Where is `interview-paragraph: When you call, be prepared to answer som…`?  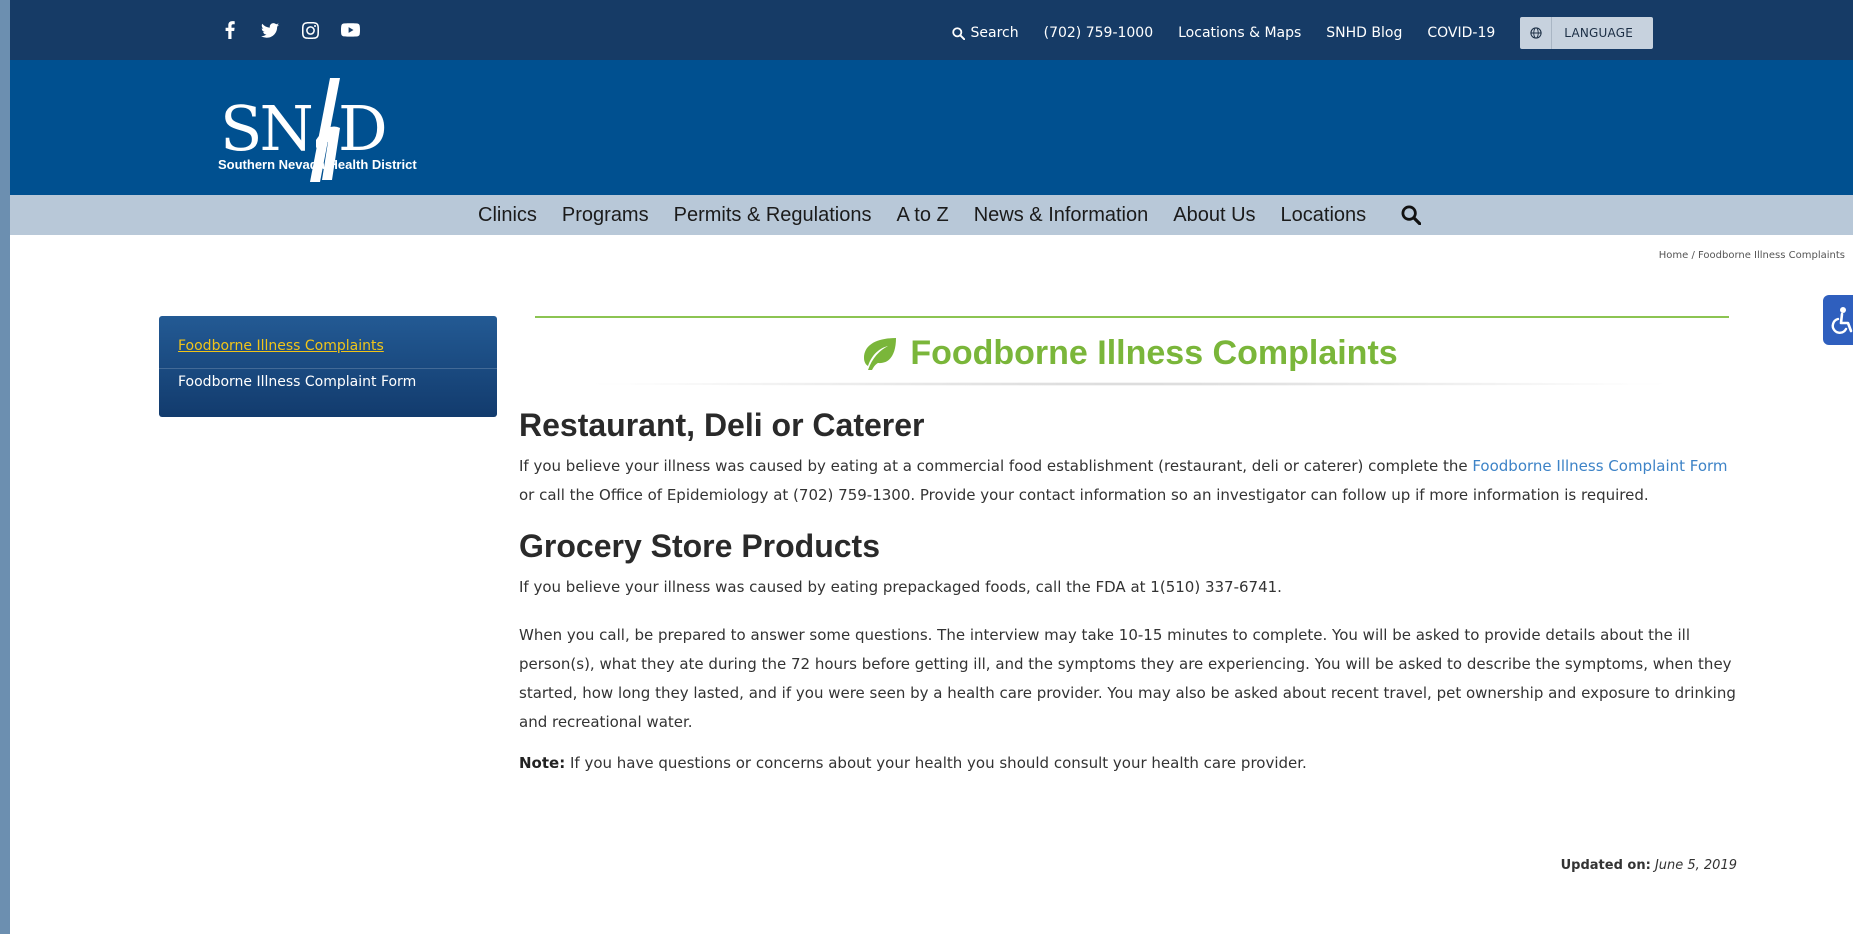
interview-paragraph: When you call, be prepared to answer som… is located at coordinates (1127, 678).